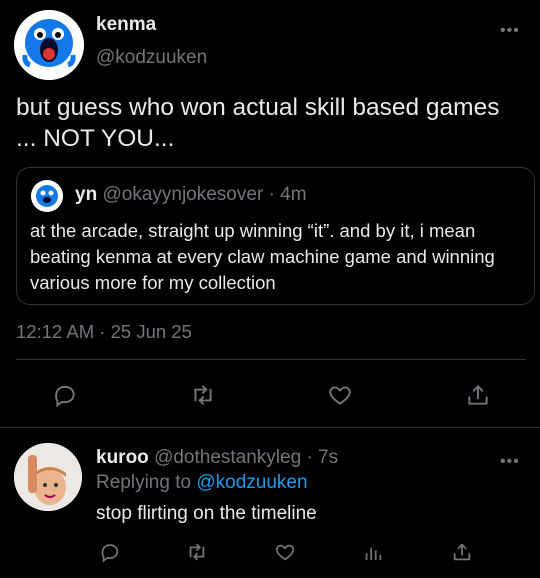  Describe the element at coordinates (122, 457) in the screenshot. I see `reply-author-name: kuroo` at that location.